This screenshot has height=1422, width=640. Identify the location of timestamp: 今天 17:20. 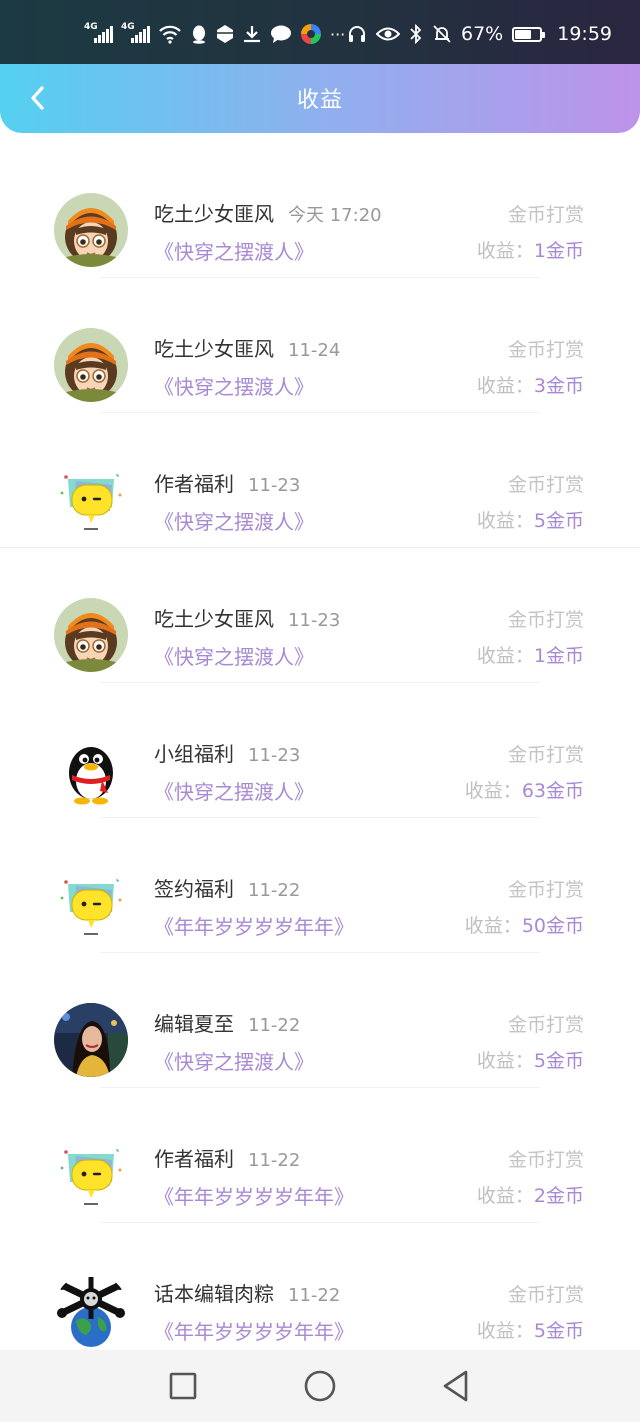
(335, 215).